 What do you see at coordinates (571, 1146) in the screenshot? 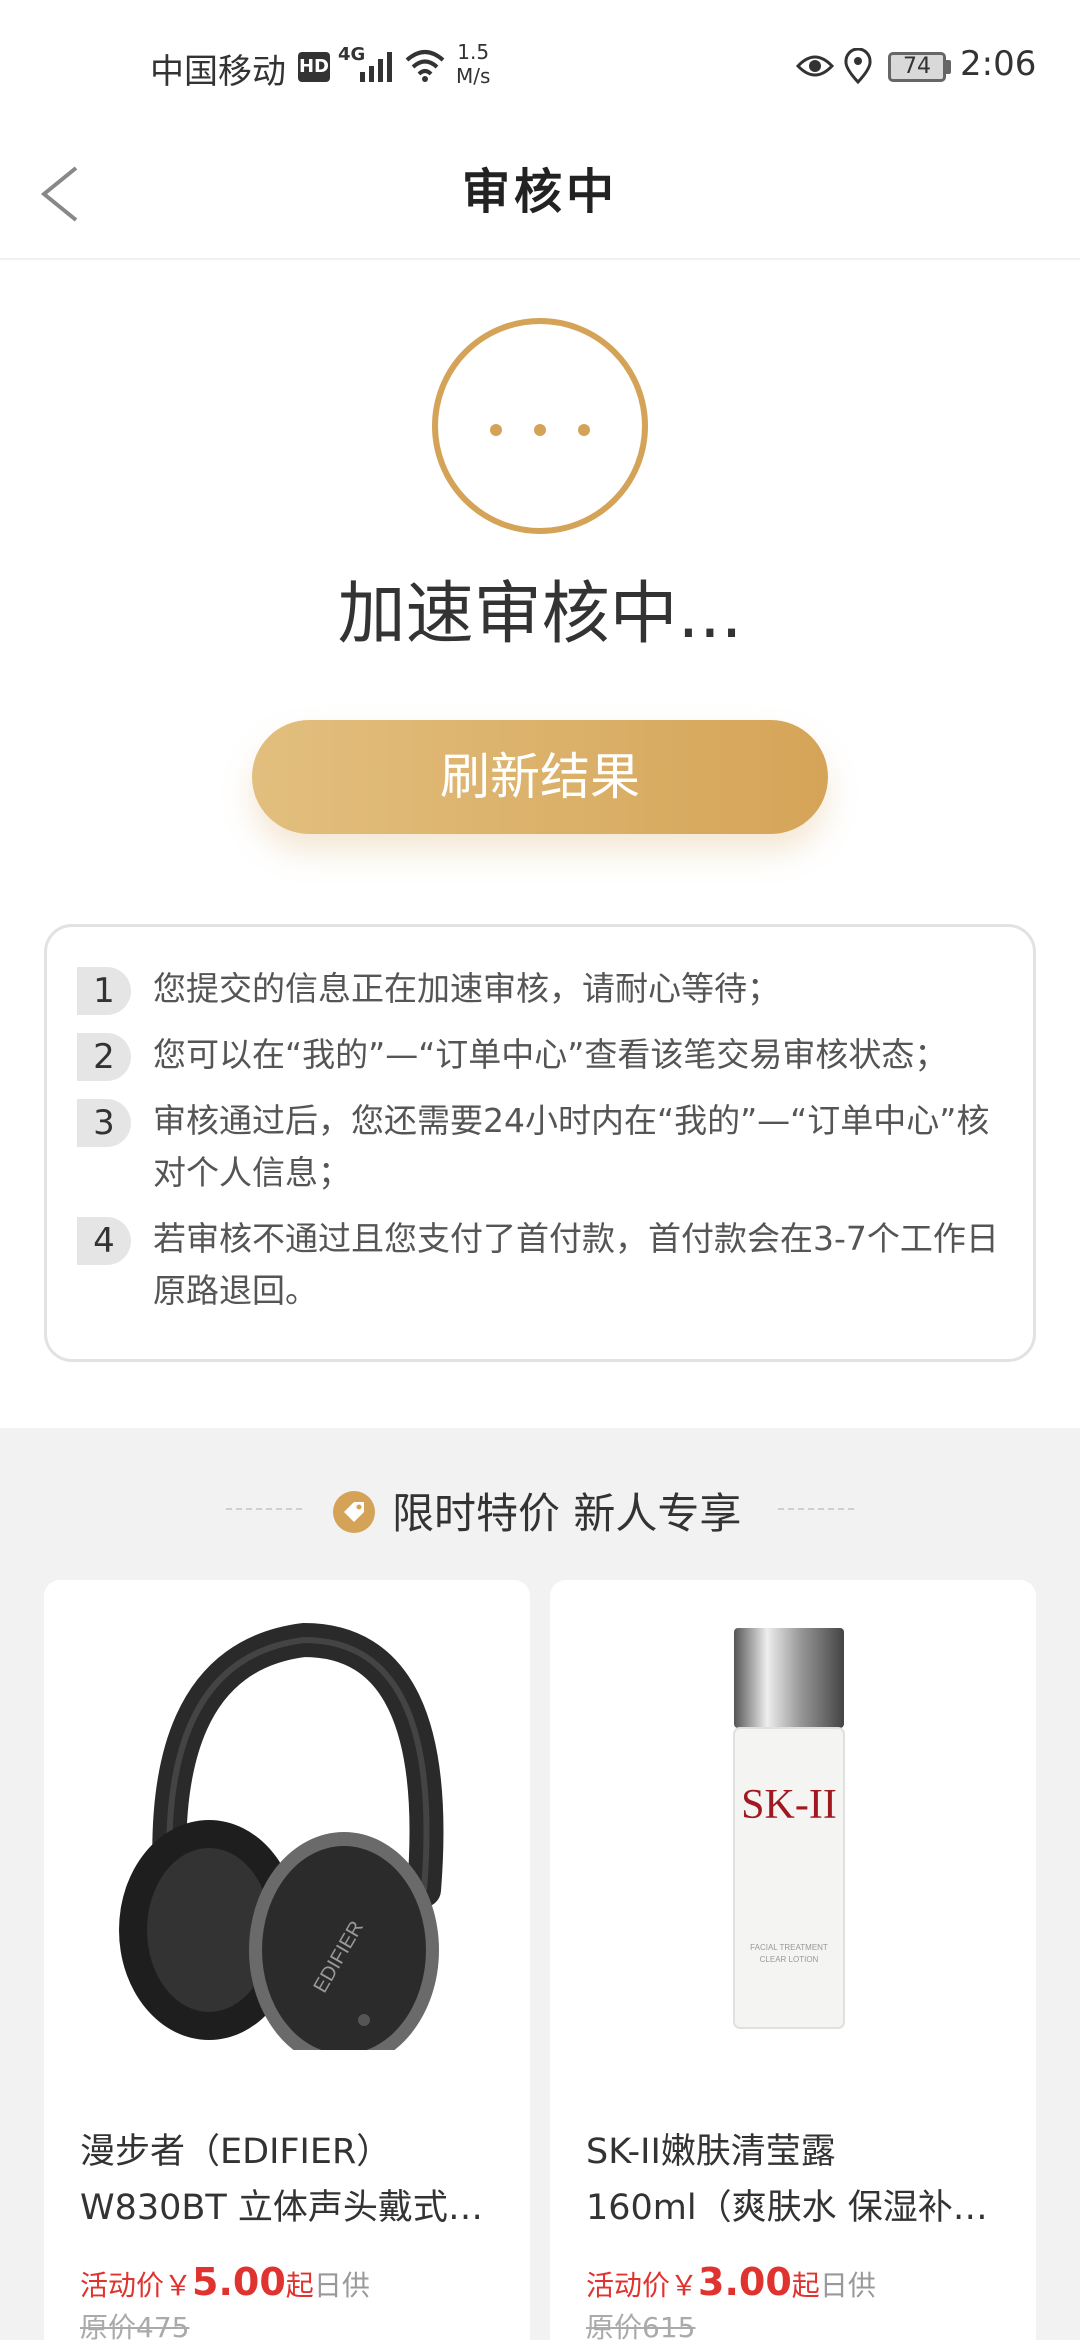
I see `notice-text: 审核通过后，您还需要24小时内在“我的”—“订单中心”核对个人信息；` at bounding box center [571, 1146].